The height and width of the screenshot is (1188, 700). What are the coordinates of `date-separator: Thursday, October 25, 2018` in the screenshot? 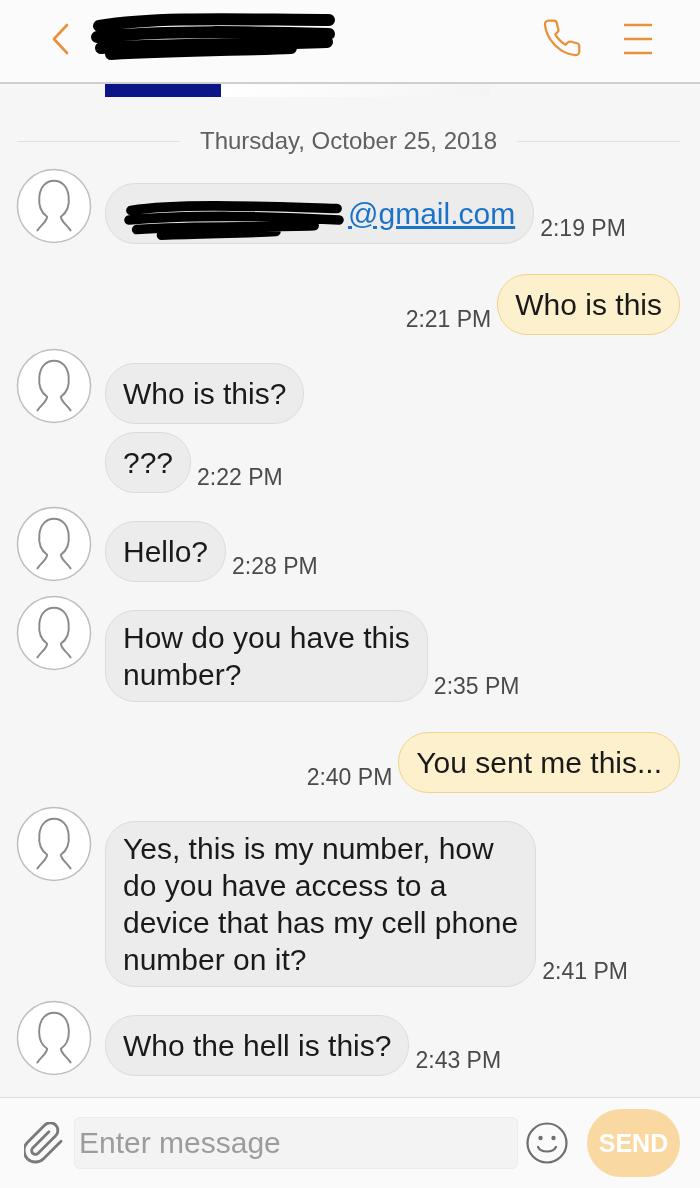 It's located at (348, 141).